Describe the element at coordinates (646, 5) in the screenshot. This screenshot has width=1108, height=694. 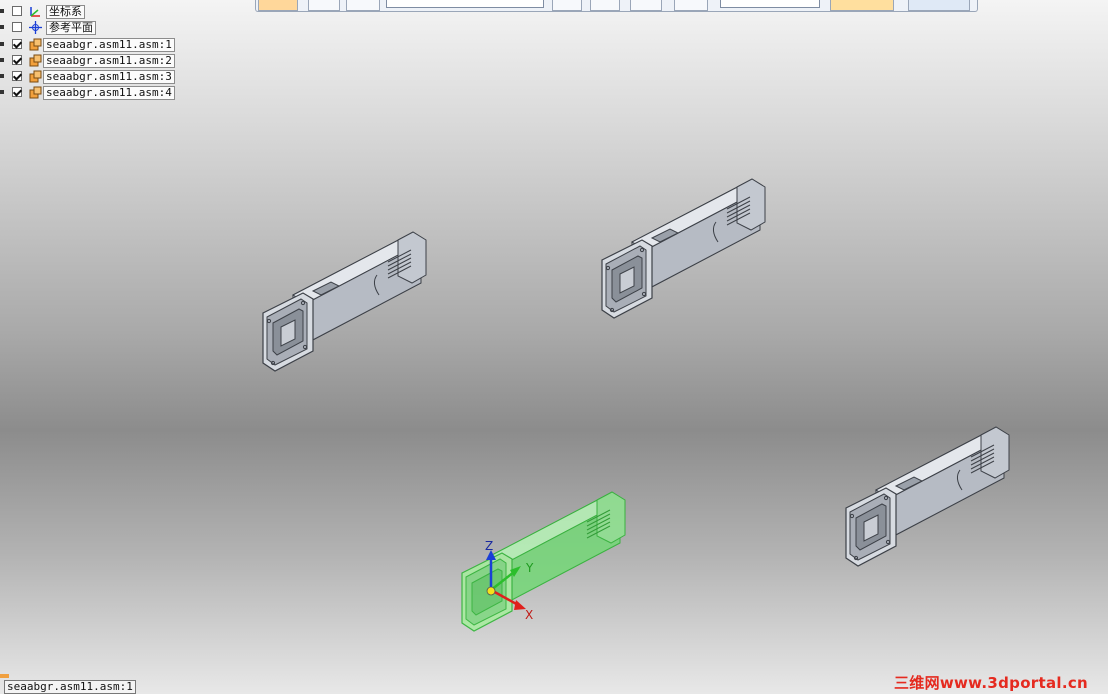
I see `align-button` at that location.